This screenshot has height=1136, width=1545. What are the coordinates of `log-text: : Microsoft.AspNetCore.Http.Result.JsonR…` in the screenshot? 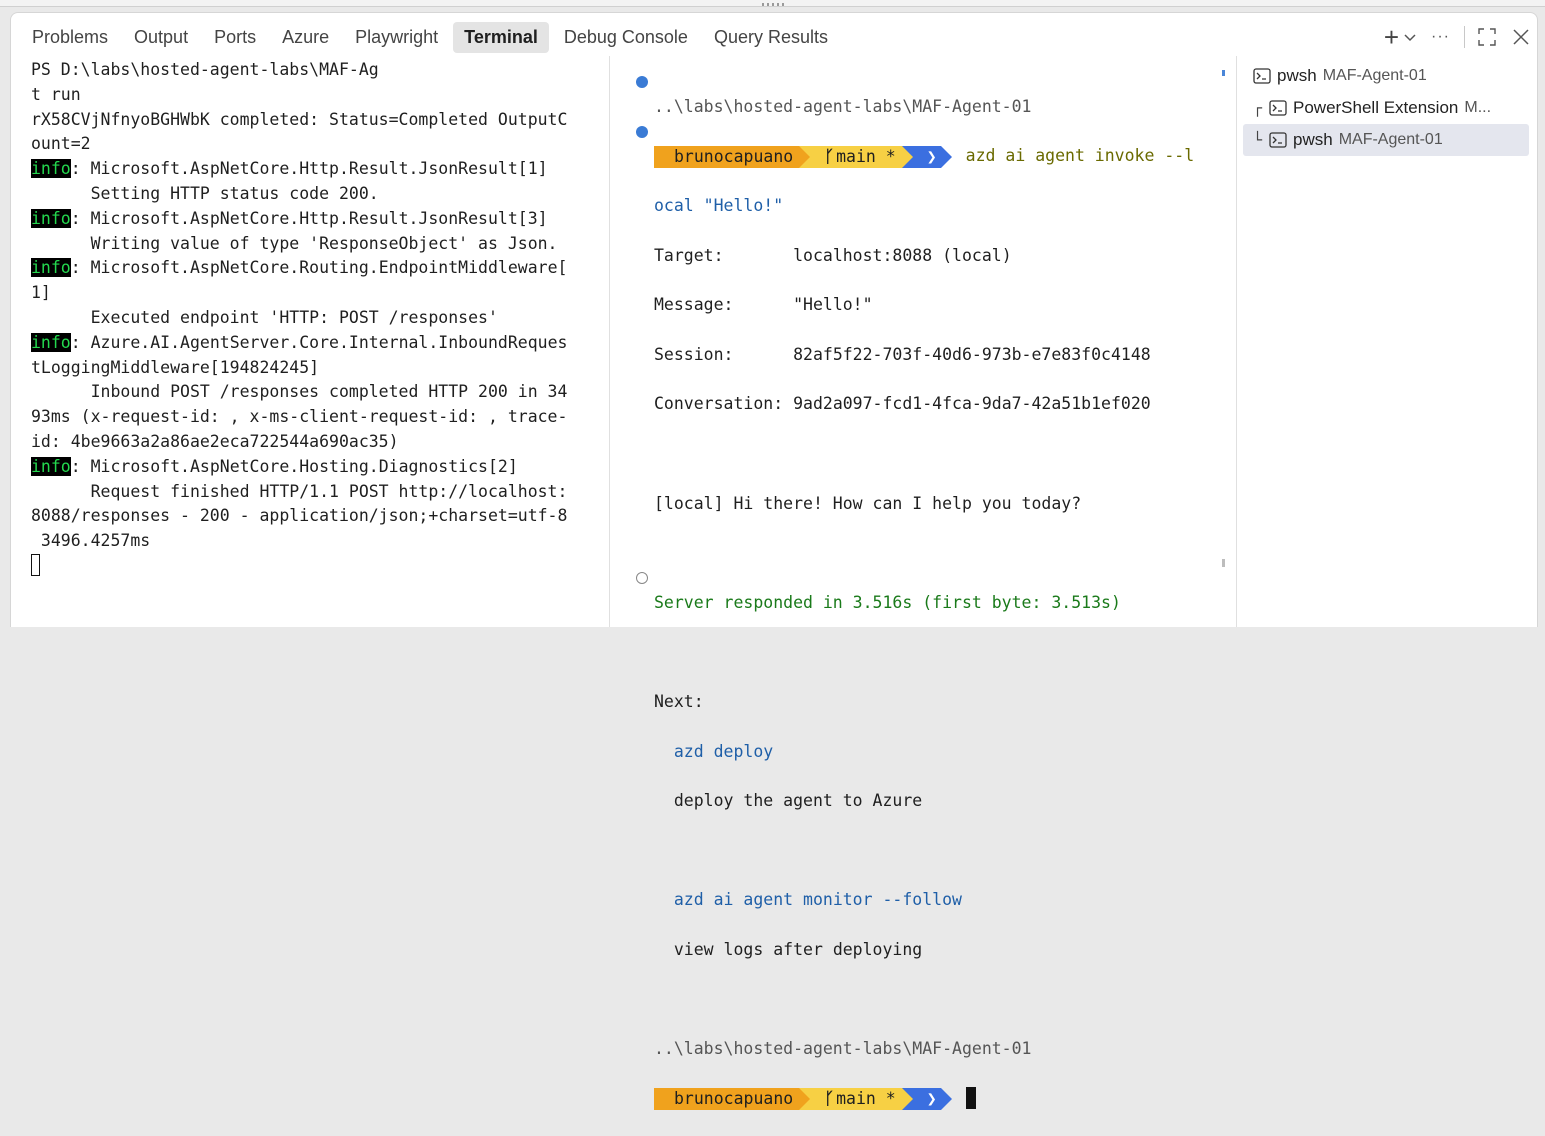 It's located at (309, 218).